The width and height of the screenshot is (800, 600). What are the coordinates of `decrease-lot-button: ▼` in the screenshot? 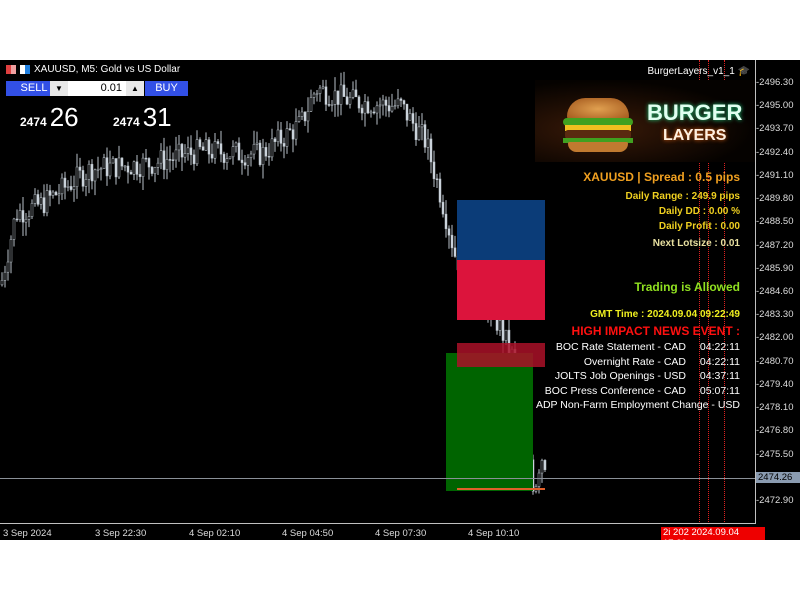 It's located at (59, 88).